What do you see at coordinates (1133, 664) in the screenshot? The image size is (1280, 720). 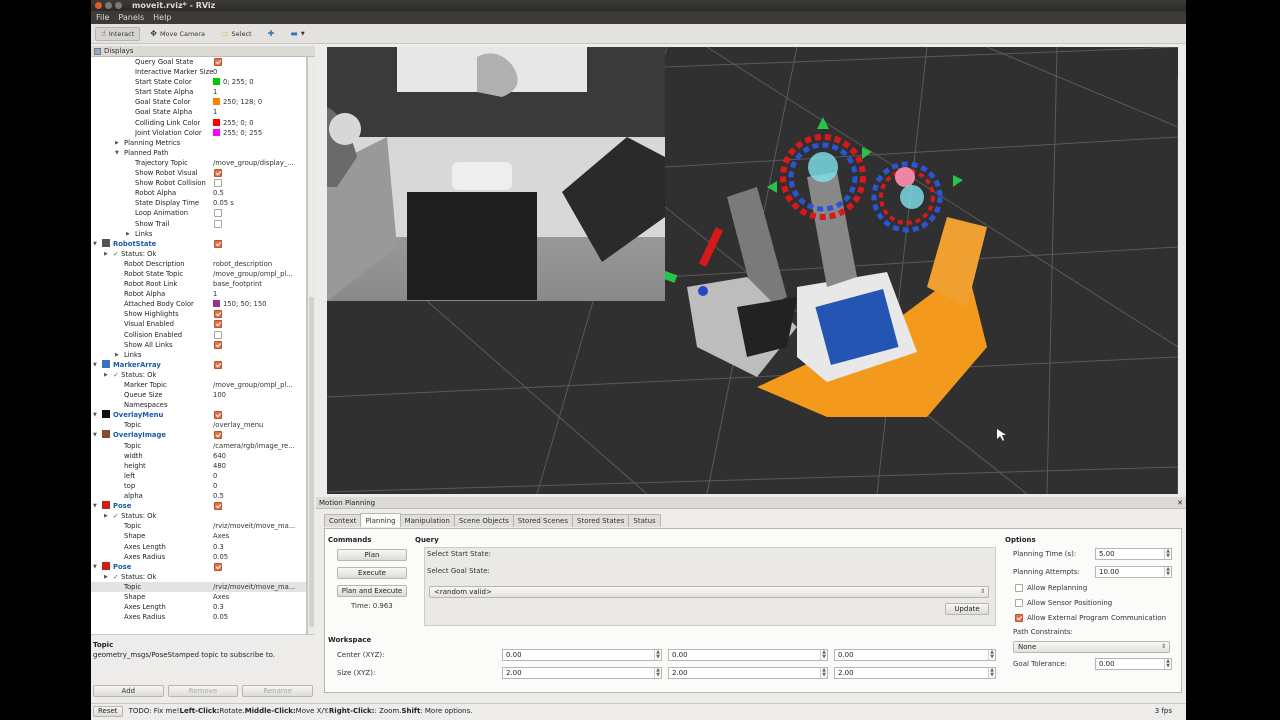 I see `goal-tolerance-field: 0.00 ▲ ▼` at bounding box center [1133, 664].